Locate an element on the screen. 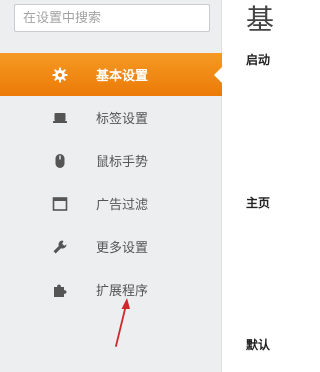 The height and width of the screenshot is (372, 320). sidebar-item-label: 广告过滤 is located at coordinates (122, 205).